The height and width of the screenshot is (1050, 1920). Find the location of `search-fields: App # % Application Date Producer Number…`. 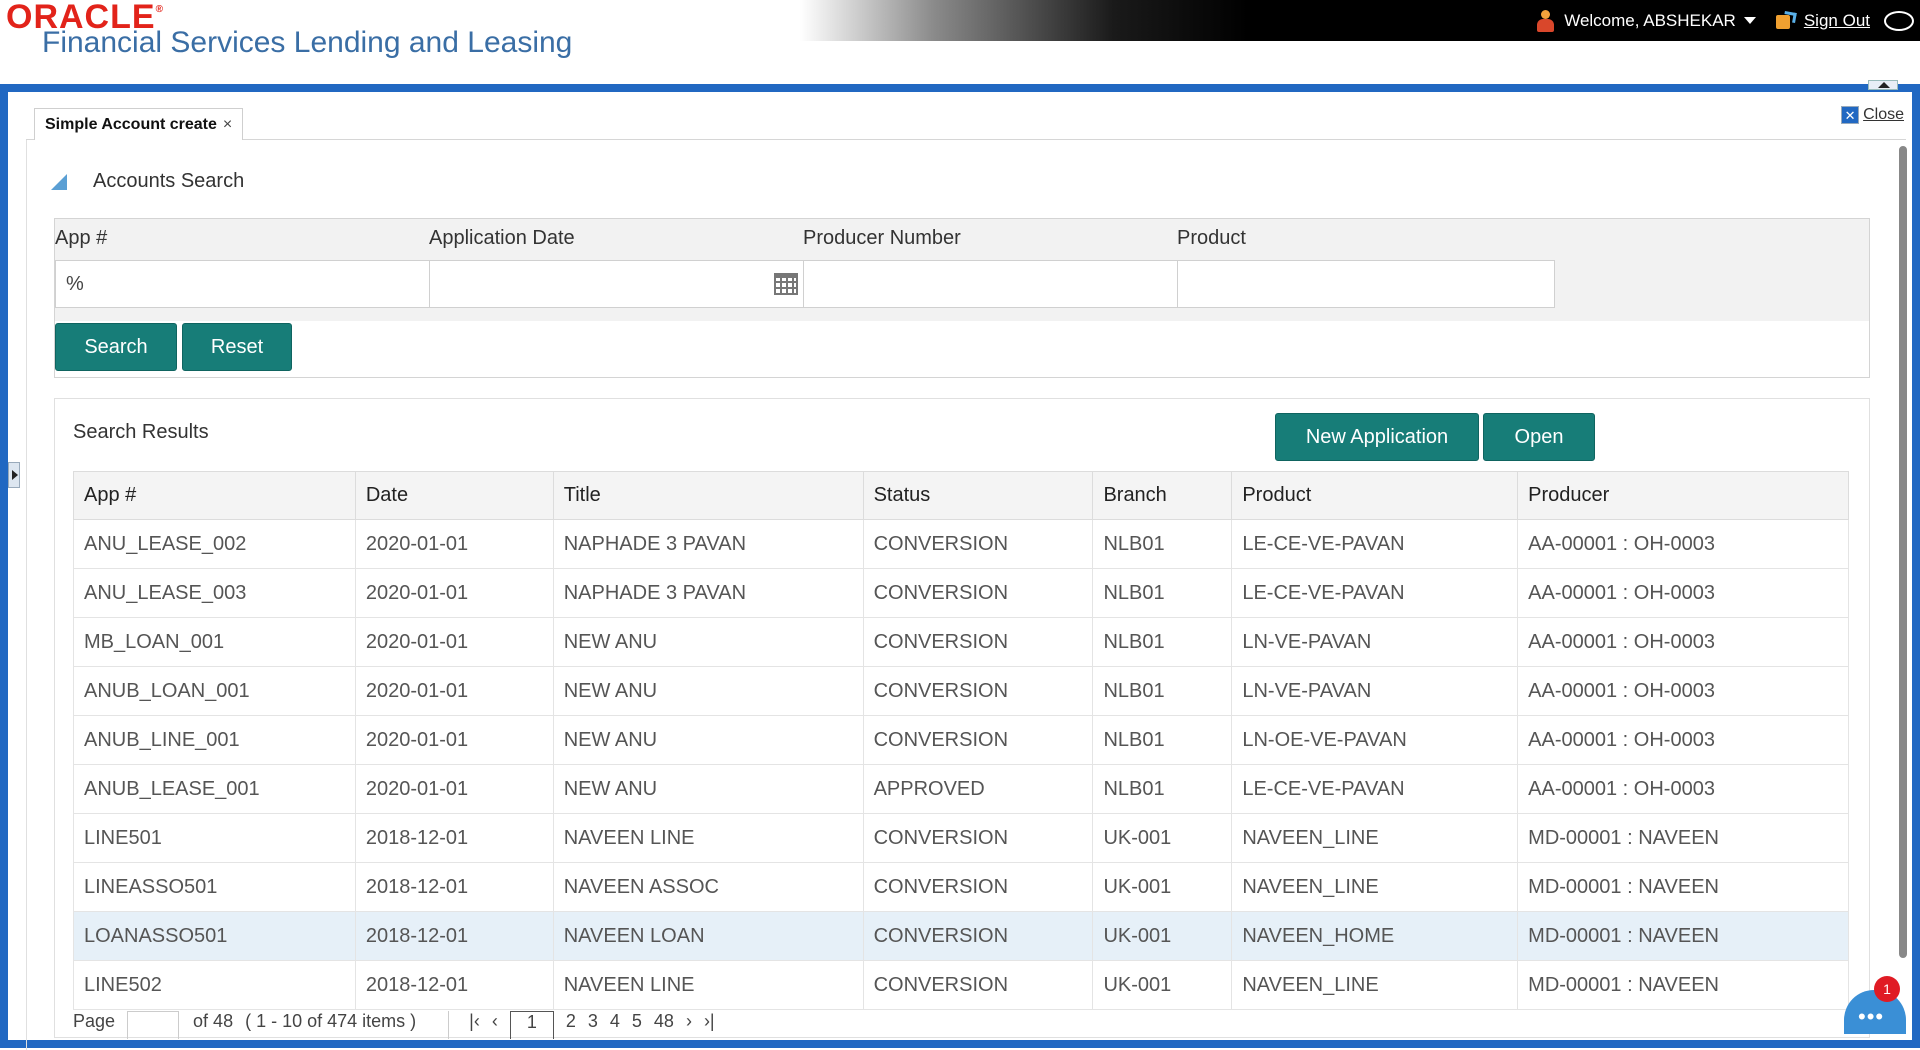

search-fields: App # % Application Date Producer Number… is located at coordinates (962, 270).